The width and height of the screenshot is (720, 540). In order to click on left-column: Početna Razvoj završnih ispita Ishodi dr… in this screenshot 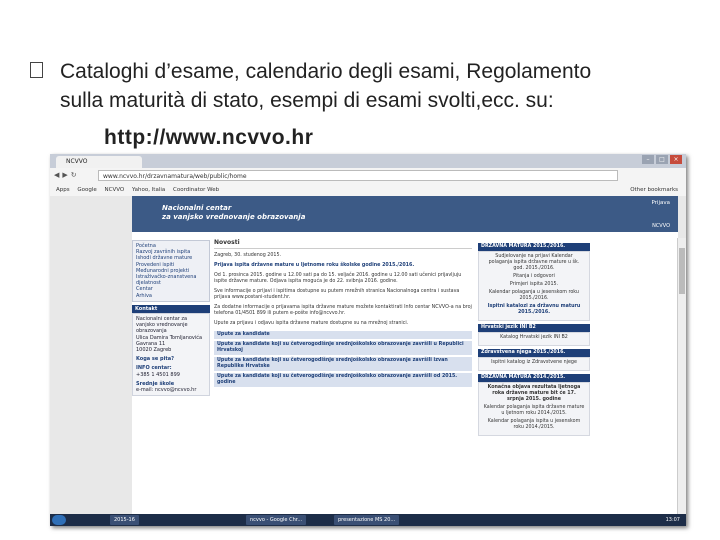, I will do `click(171, 318)`.